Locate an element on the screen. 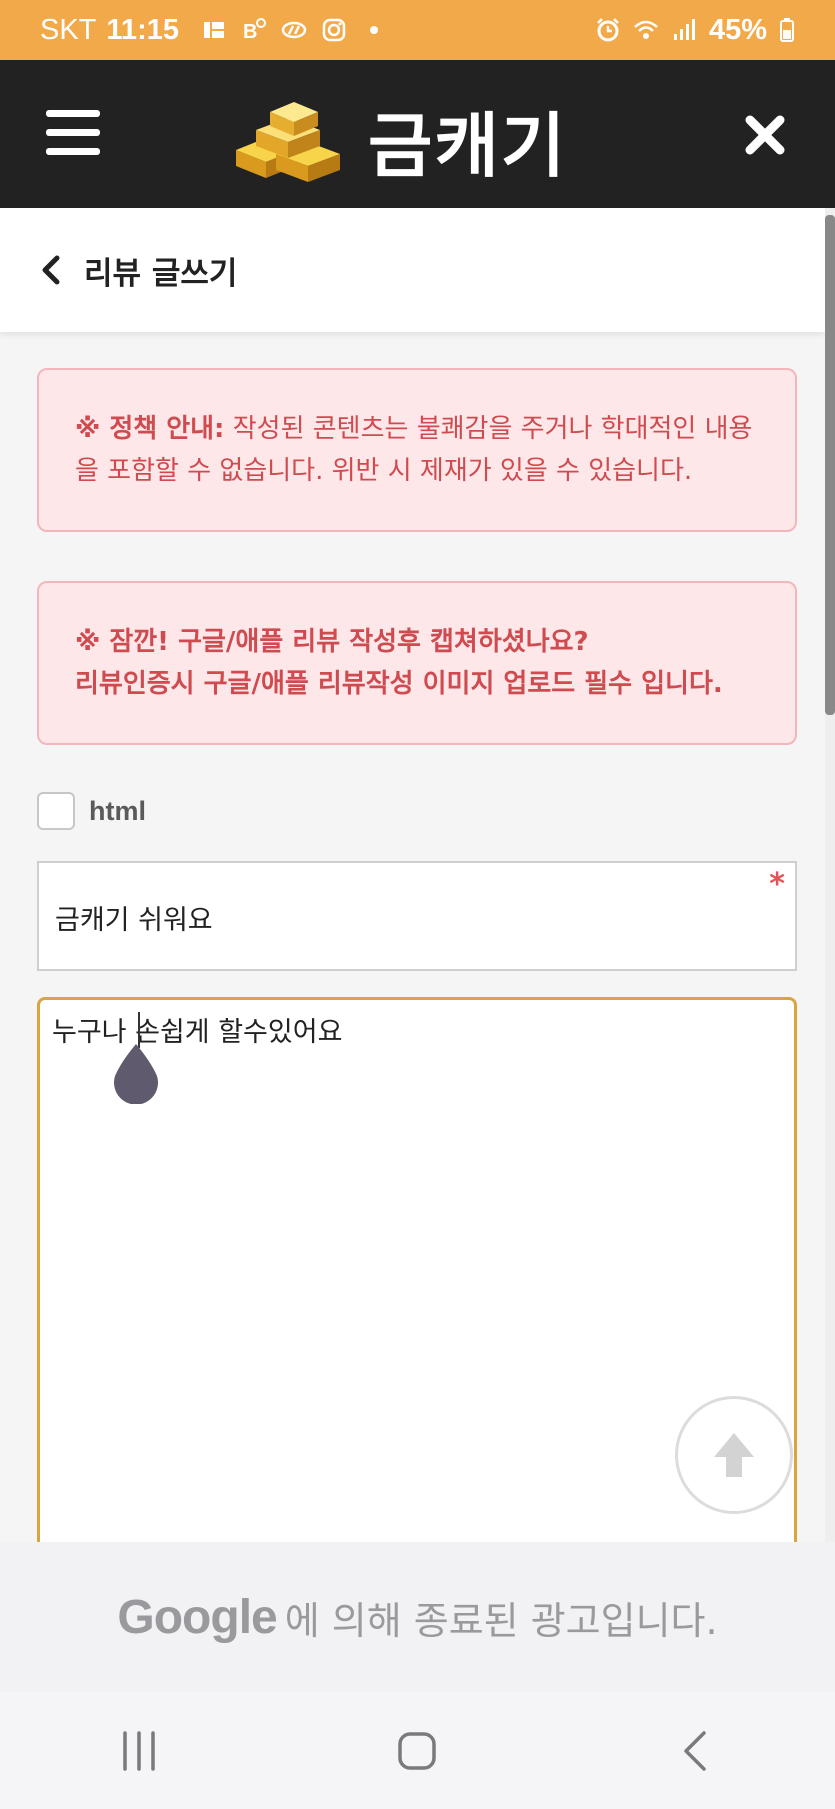 This screenshot has height=1809, width=835. status-right: 45% is located at coordinates (695, 30).